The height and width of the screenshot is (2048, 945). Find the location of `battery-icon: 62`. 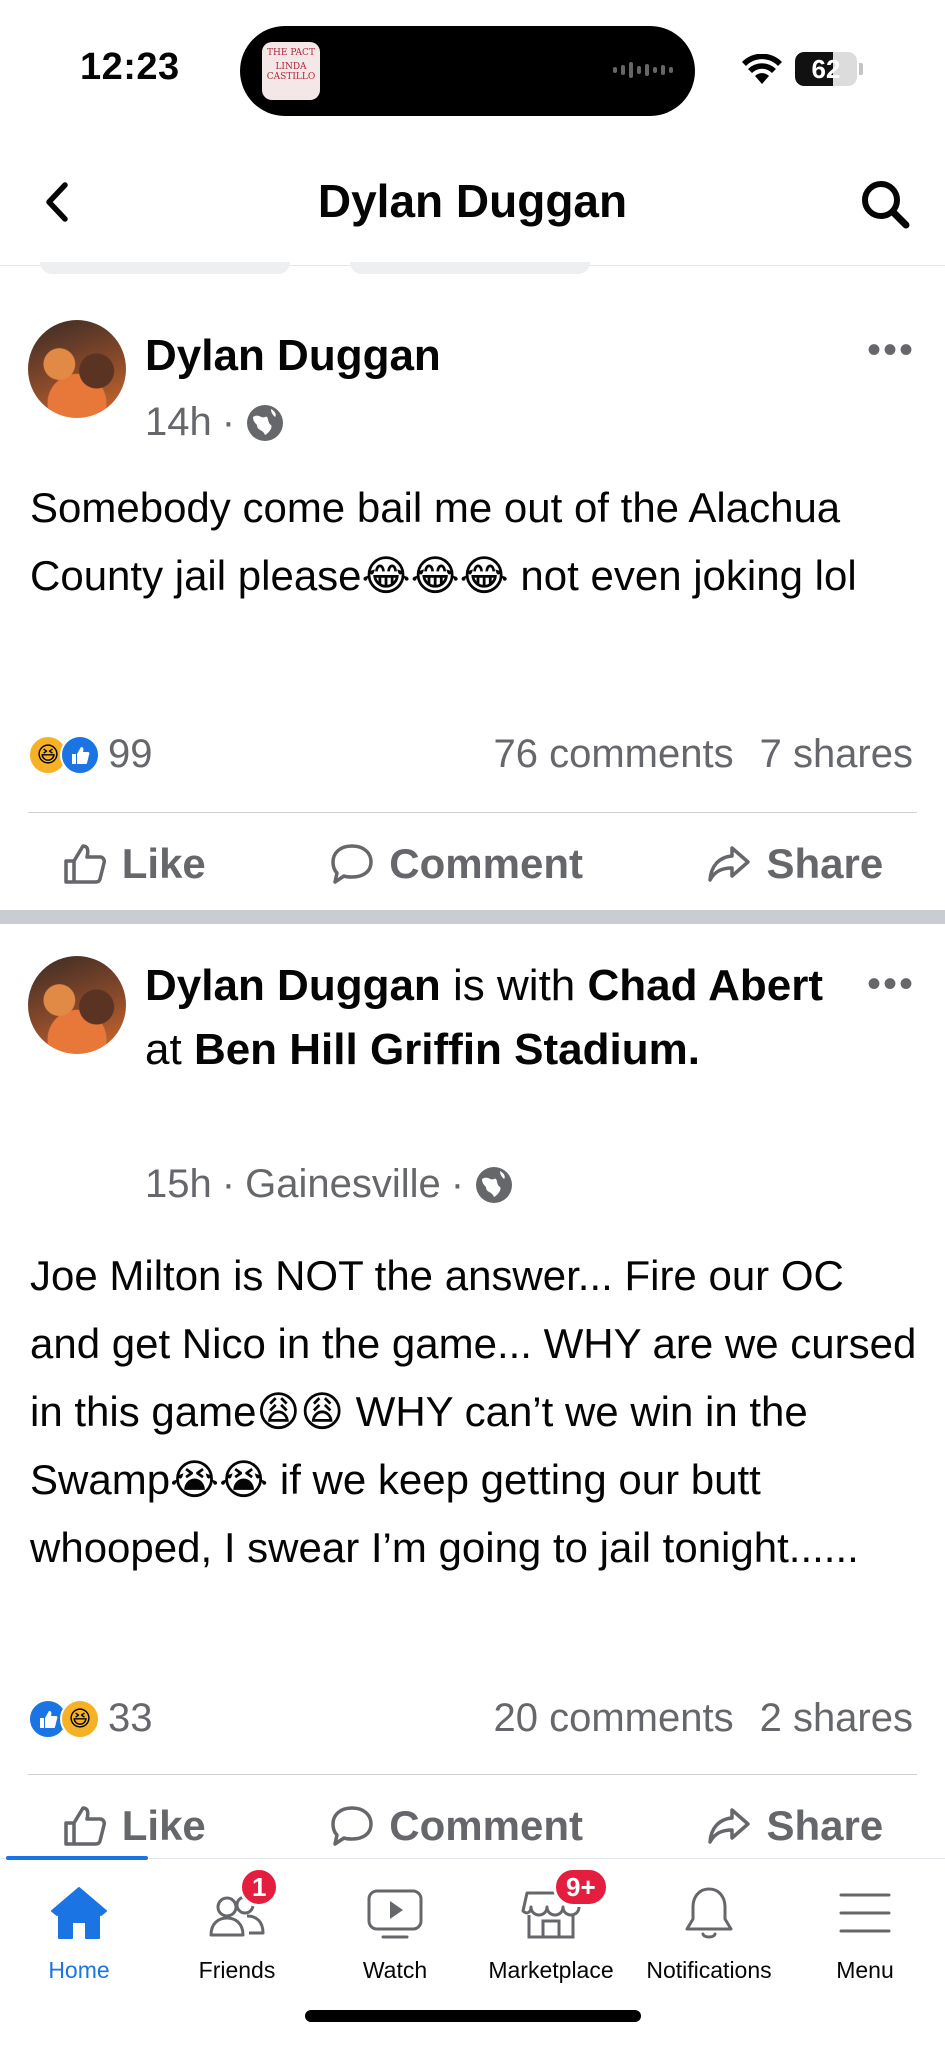

battery-icon: 62 is located at coordinates (826, 69).